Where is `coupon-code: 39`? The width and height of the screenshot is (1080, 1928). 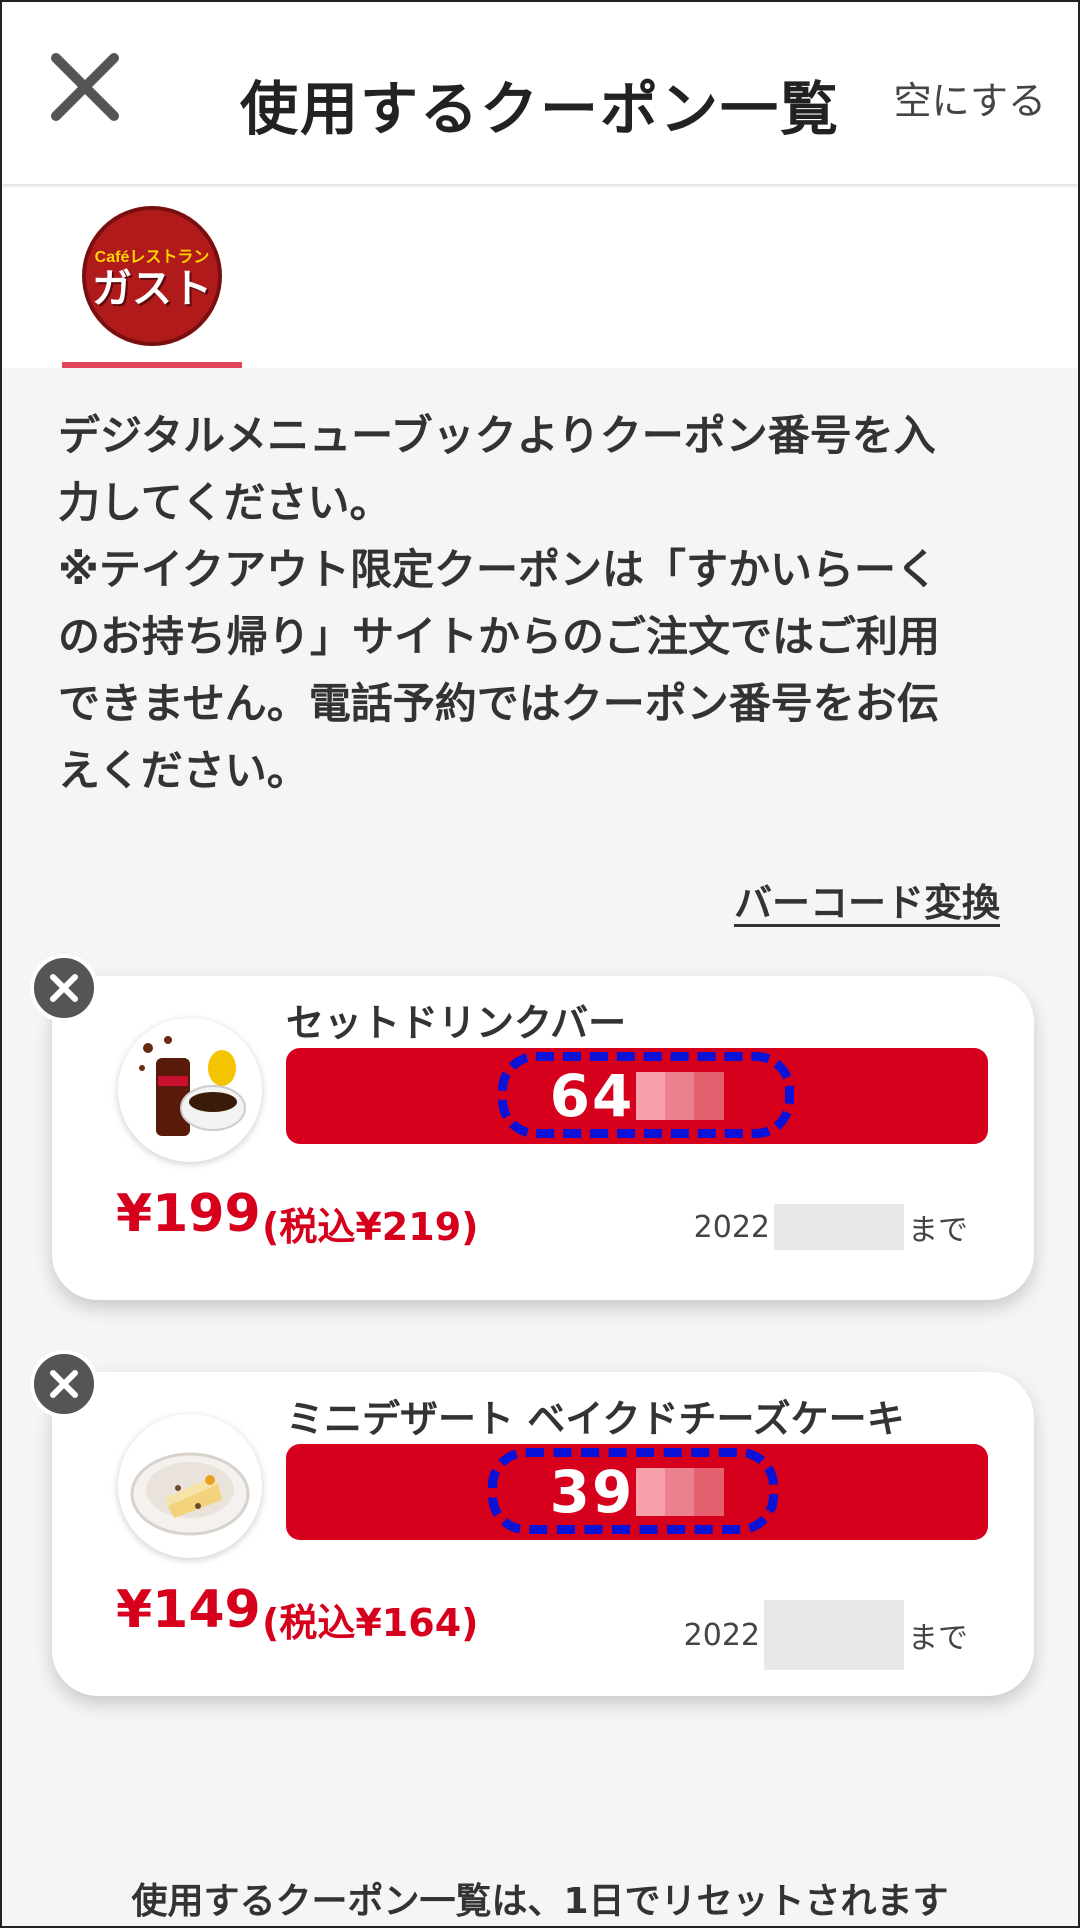 coupon-code: 39 is located at coordinates (637, 1492).